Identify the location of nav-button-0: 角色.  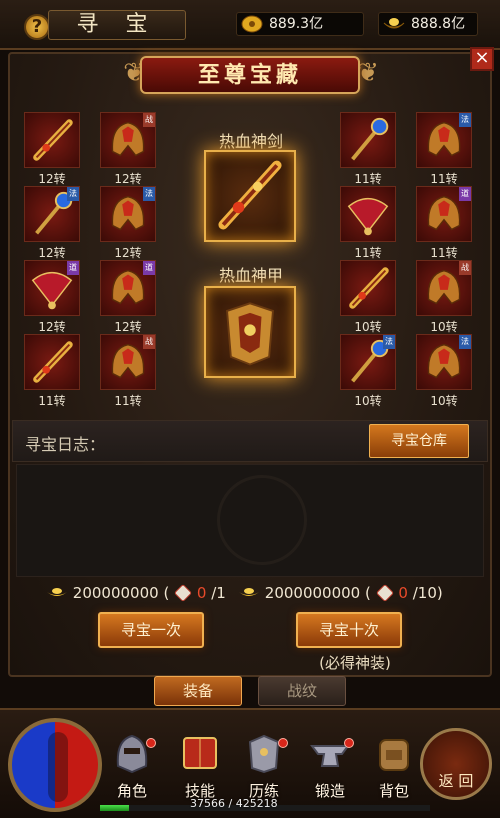
(132, 765).